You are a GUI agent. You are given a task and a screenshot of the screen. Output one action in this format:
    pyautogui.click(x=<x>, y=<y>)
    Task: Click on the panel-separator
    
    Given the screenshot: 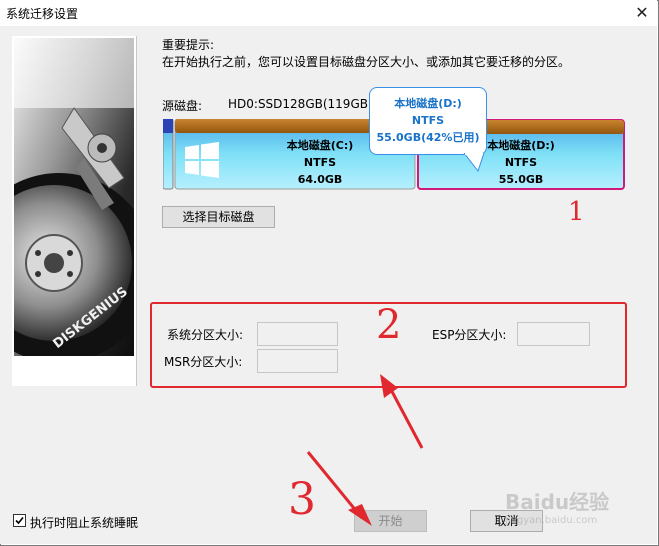 What is the action you would take?
    pyautogui.click(x=136, y=211)
    